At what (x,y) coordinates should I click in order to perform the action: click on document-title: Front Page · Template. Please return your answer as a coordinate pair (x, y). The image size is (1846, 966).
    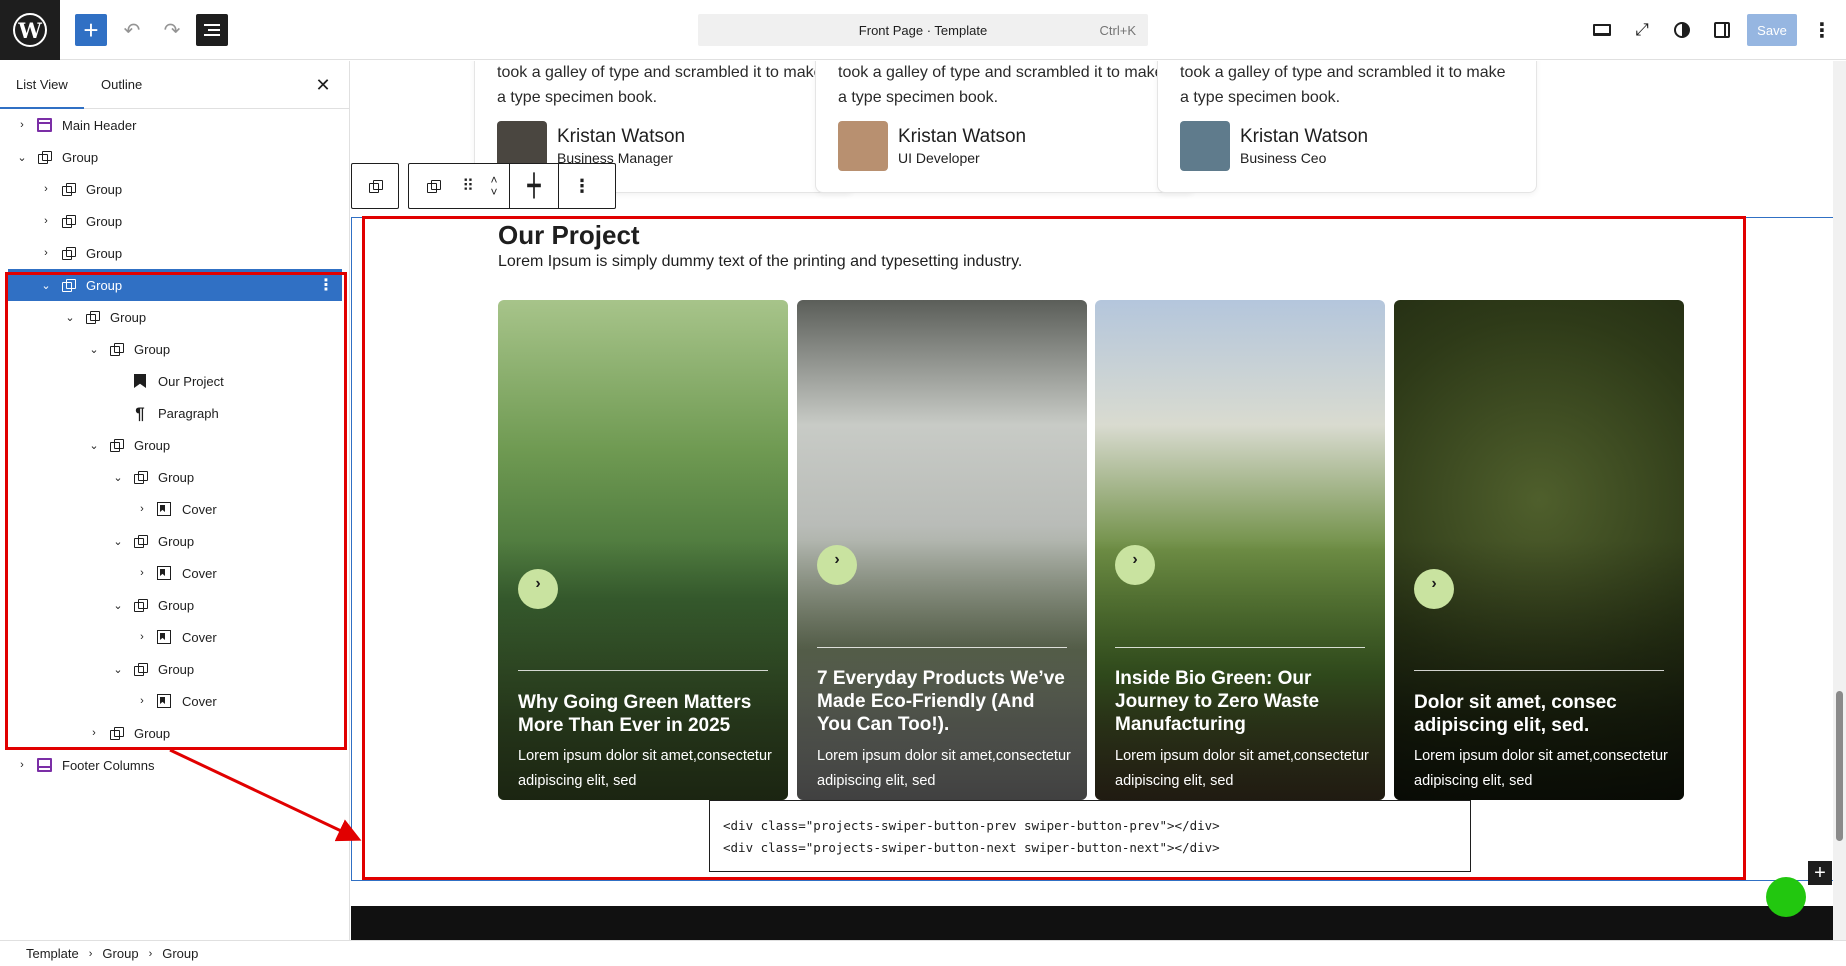
    Looking at the image, I should click on (923, 30).